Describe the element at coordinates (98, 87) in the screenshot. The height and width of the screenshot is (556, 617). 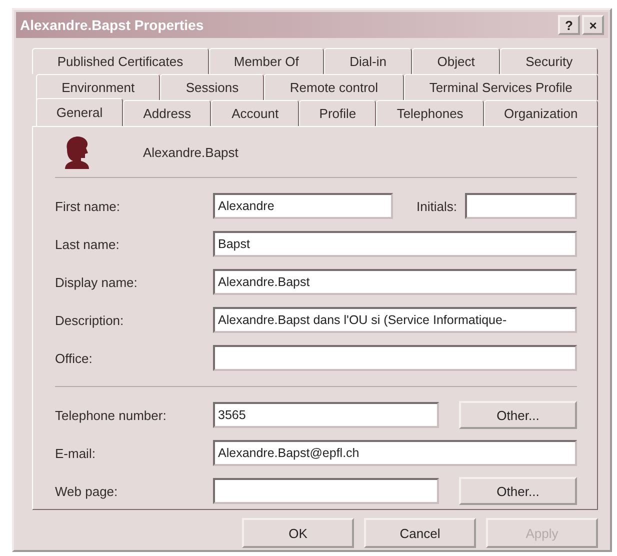
I see `tab: Environment` at that location.